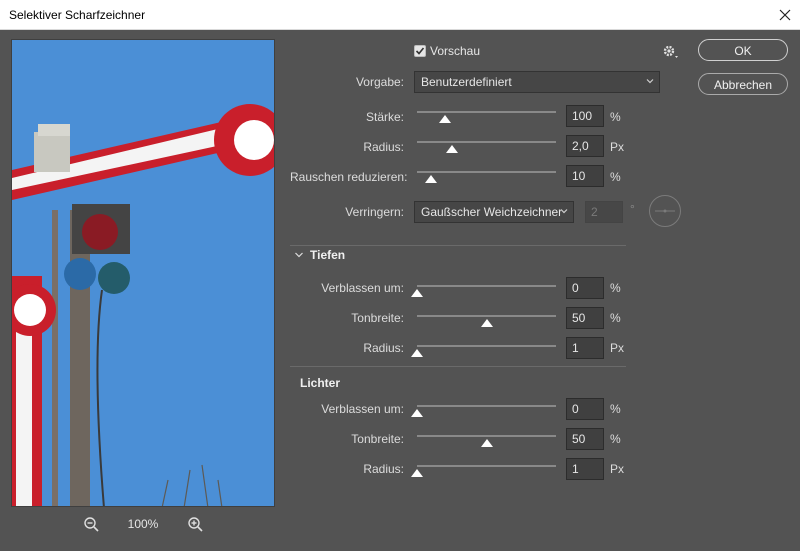 This screenshot has width=800, height=551. I want to click on angle-dial, so click(665, 211).